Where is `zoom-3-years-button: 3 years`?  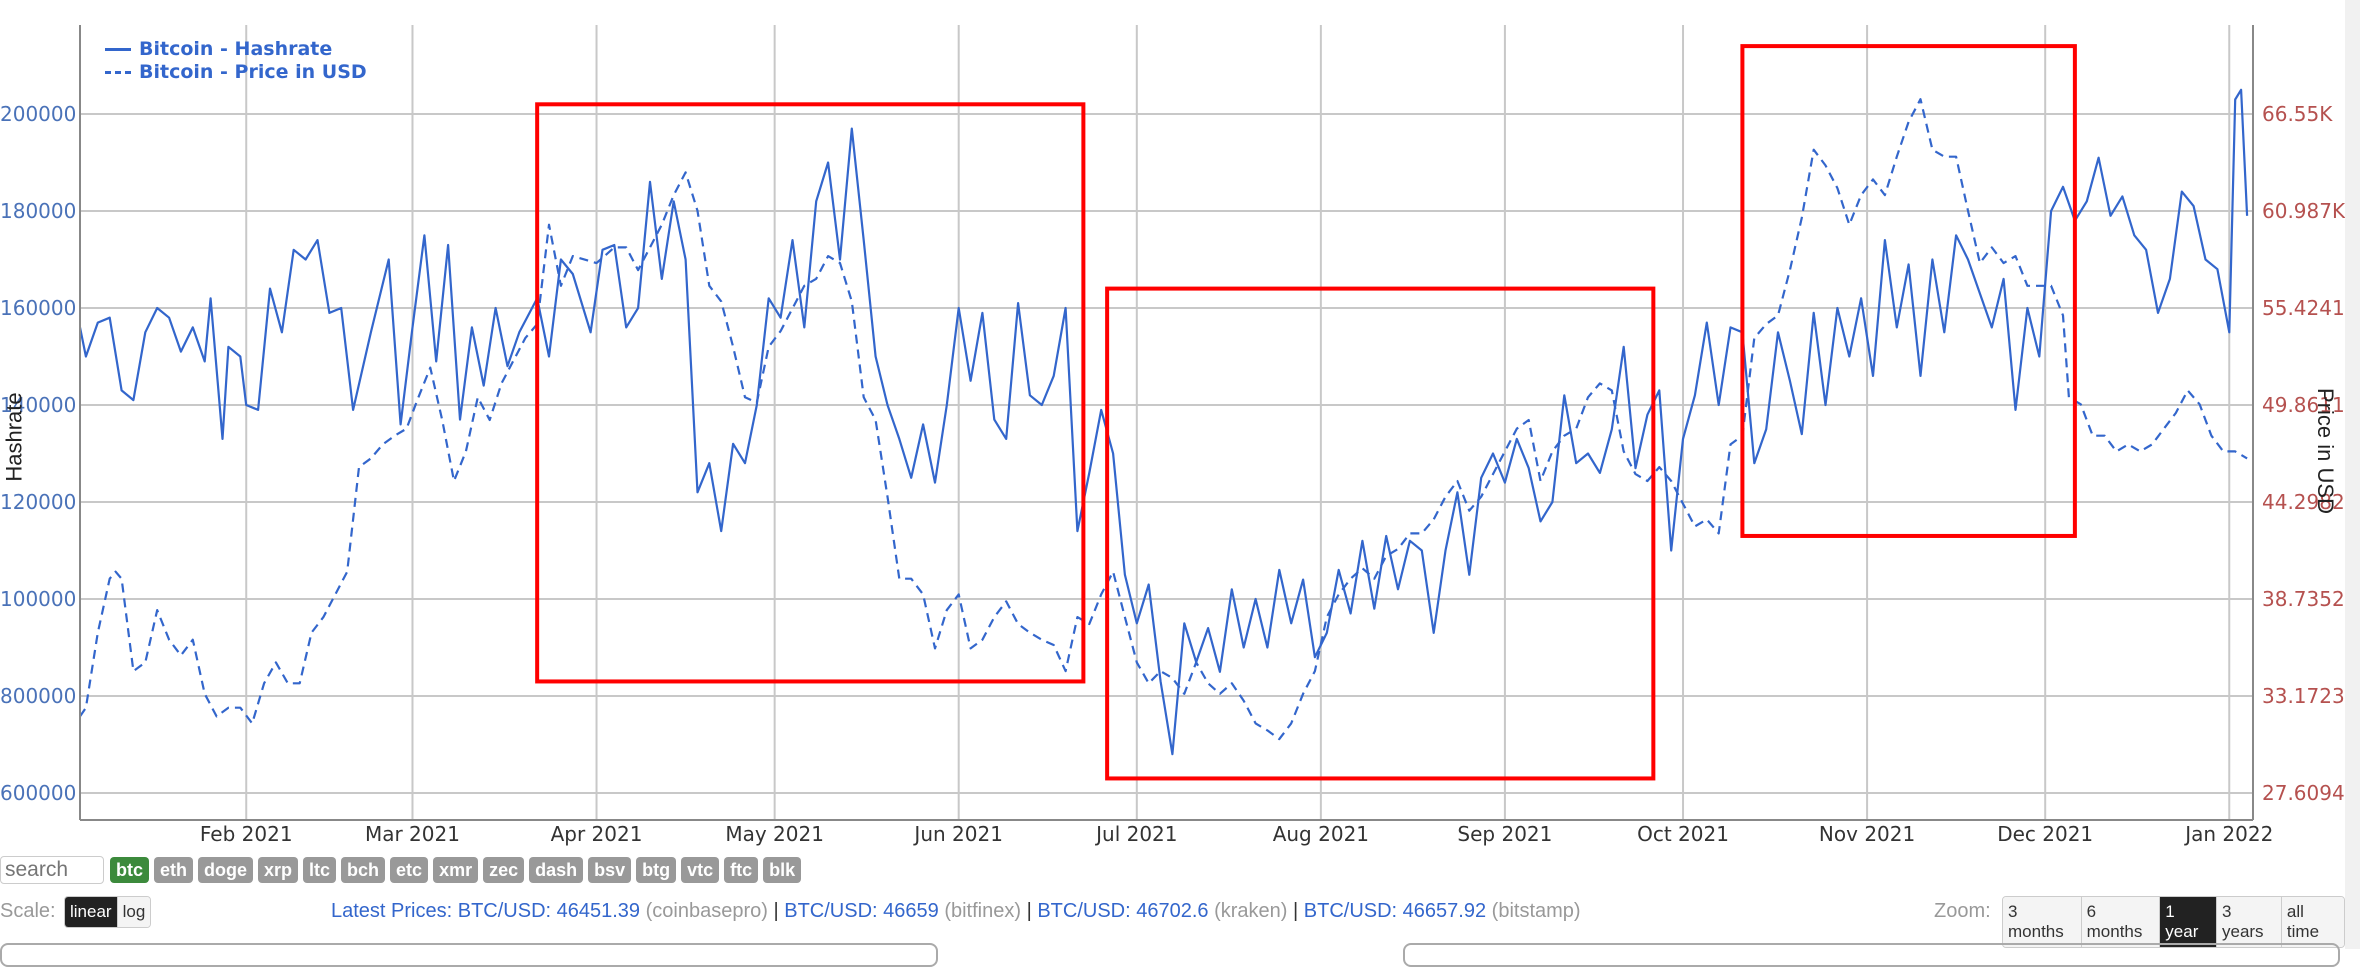
zoom-3-years-button: 3 years is located at coordinates (2249, 922).